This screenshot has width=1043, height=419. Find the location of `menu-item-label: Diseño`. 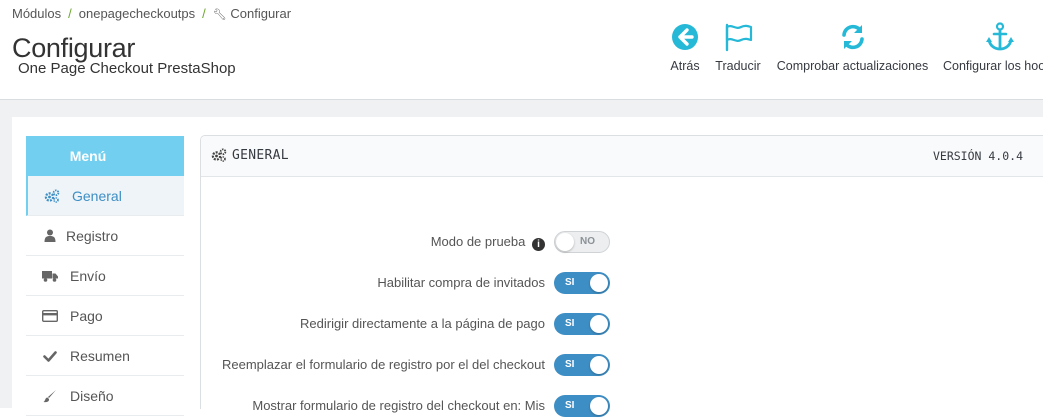

menu-item-label: Diseño is located at coordinates (92, 396).